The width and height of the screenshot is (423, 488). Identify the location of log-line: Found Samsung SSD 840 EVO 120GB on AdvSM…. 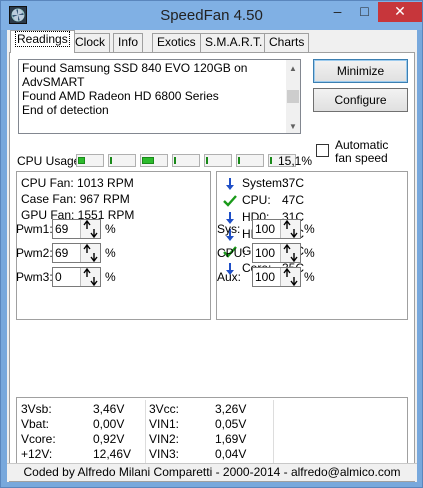
(135, 75).